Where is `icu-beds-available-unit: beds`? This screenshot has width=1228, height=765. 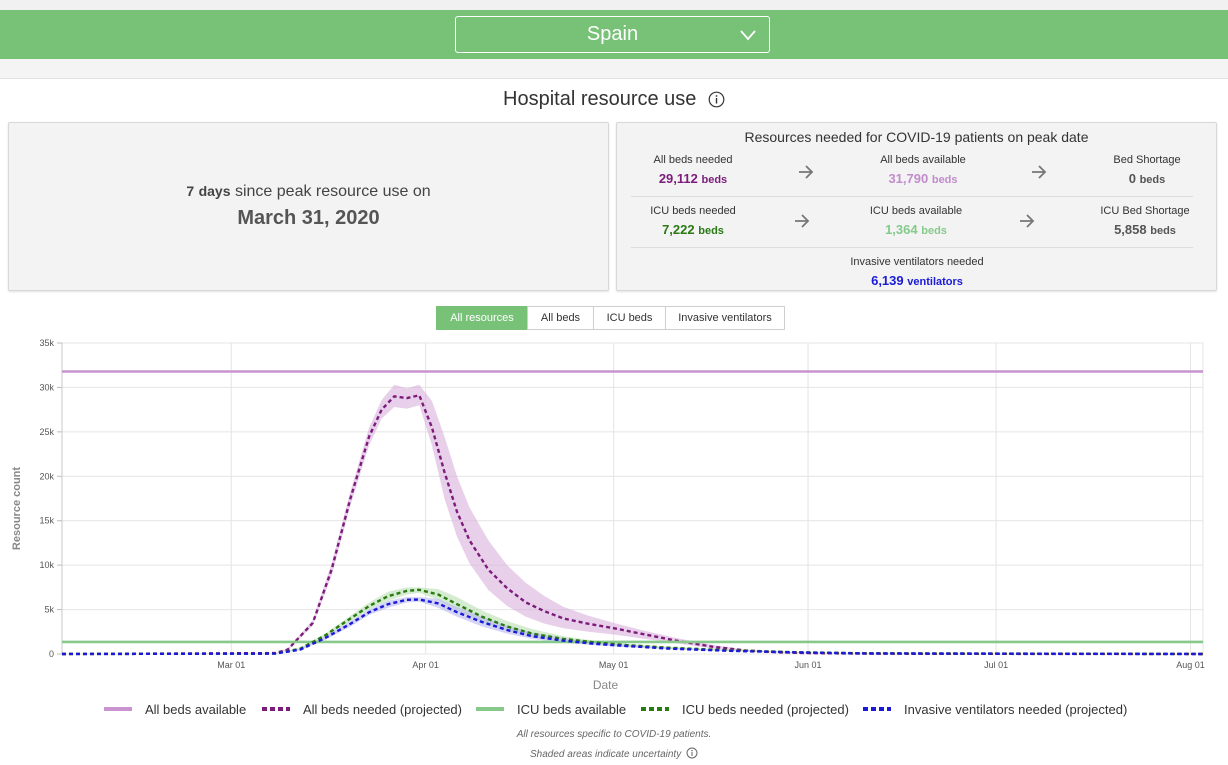
icu-beds-available-unit: beds is located at coordinates (934, 231).